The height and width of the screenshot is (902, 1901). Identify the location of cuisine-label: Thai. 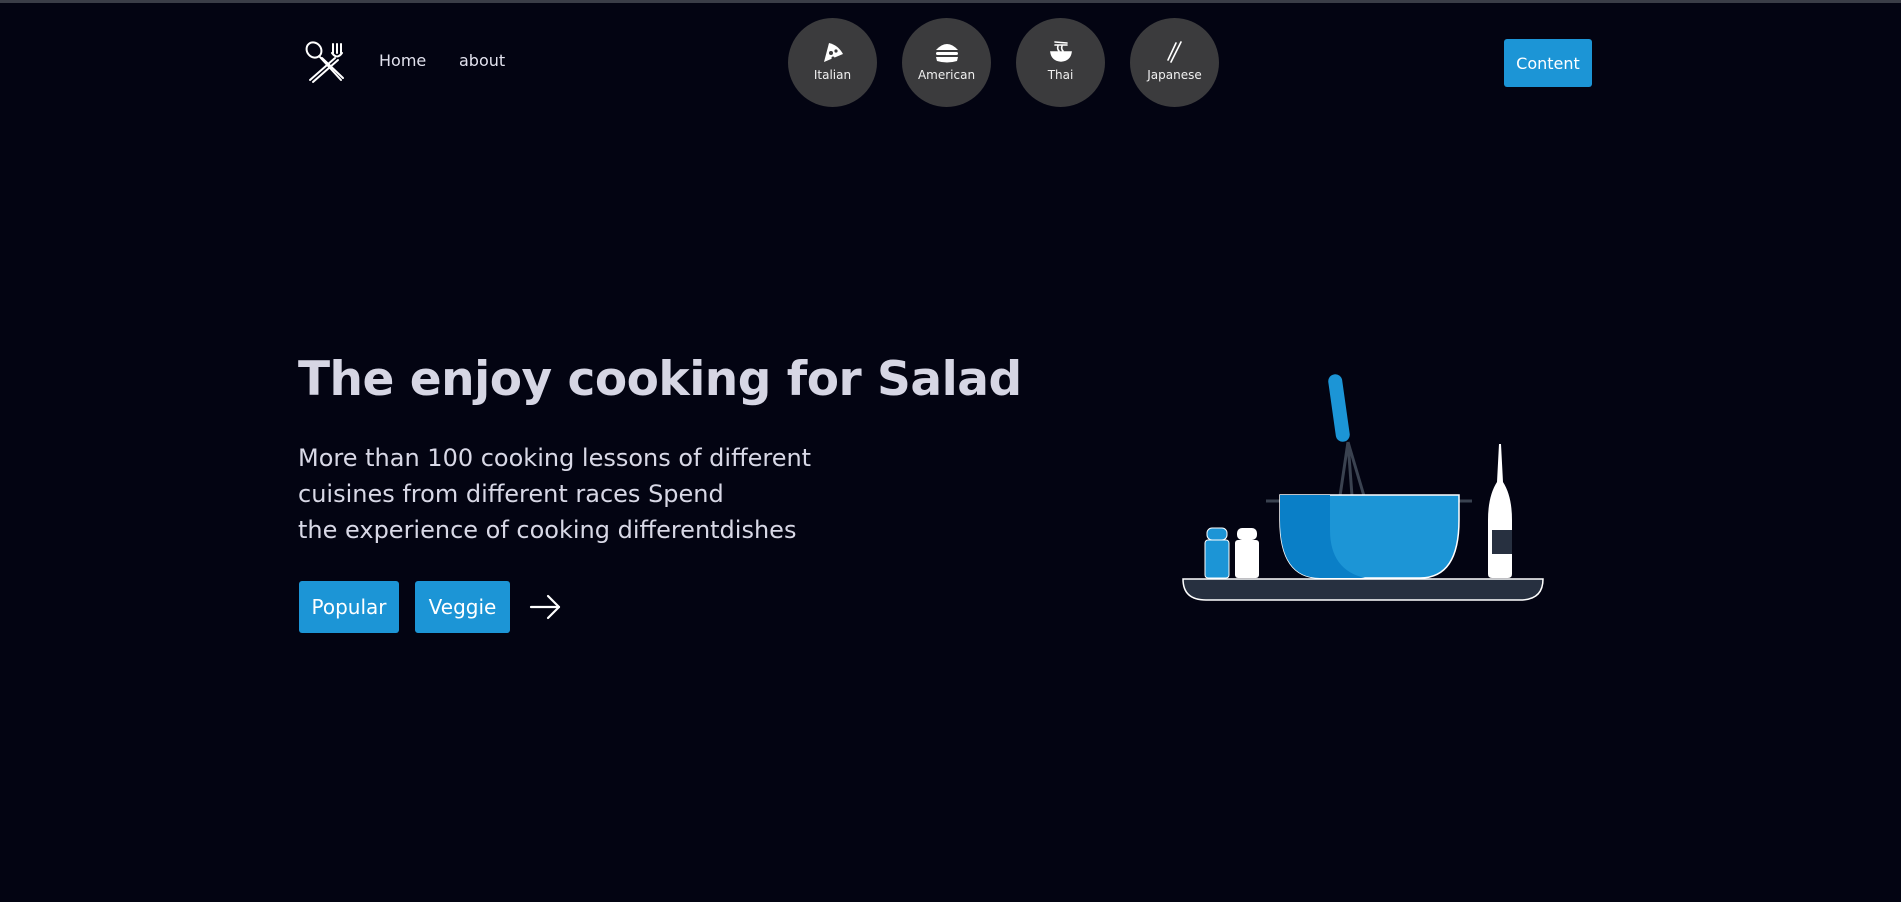
(1060, 75).